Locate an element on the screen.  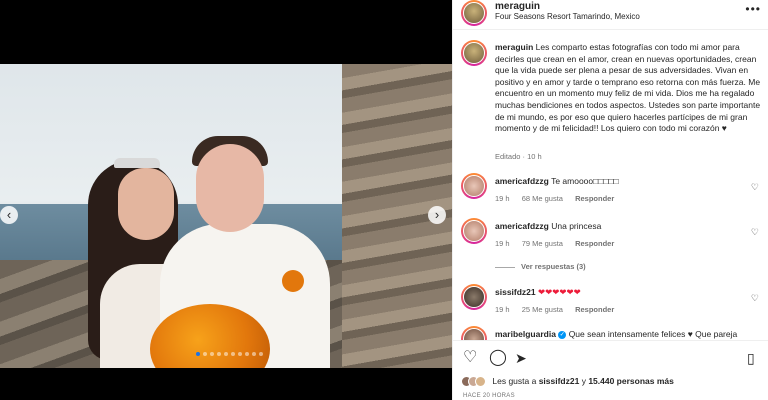
caption-avatar is located at coordinates (474, 53).